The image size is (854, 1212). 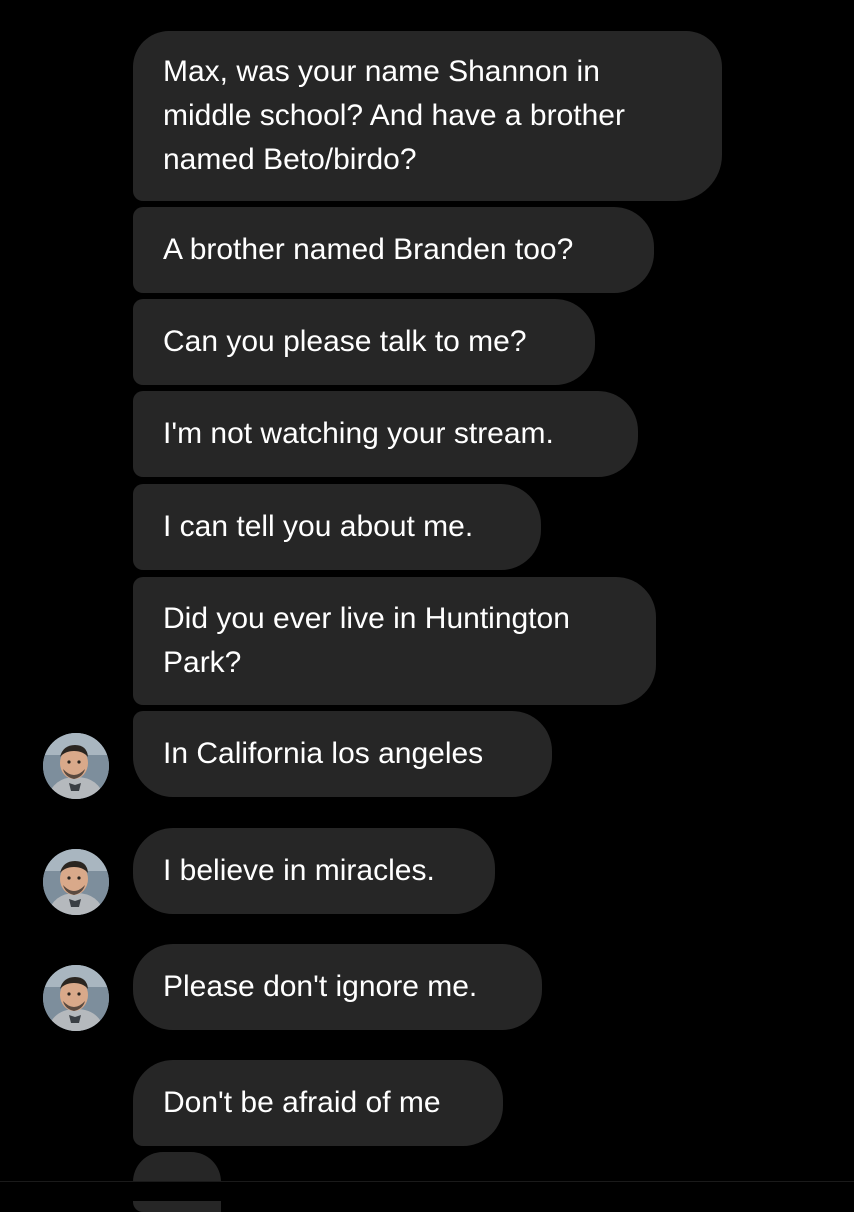 I want to click on message-text-line: A brother named Branden too?, so click(x=368, y=249).